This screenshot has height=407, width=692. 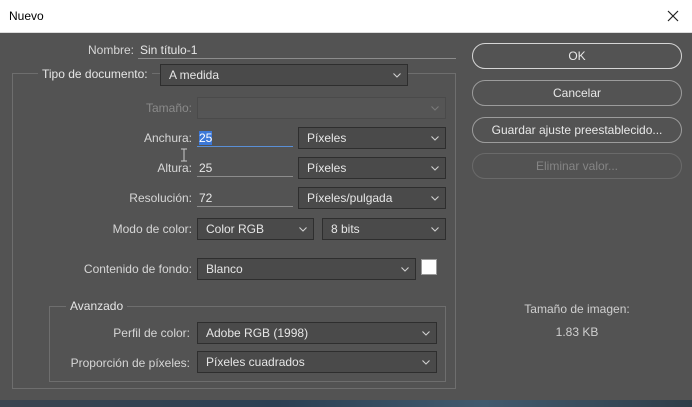 What do you see at coordinates (95, 74) in the screenshot?
I see `doc-type-label: Tipo de documento:` at bounding box center [95, 74].